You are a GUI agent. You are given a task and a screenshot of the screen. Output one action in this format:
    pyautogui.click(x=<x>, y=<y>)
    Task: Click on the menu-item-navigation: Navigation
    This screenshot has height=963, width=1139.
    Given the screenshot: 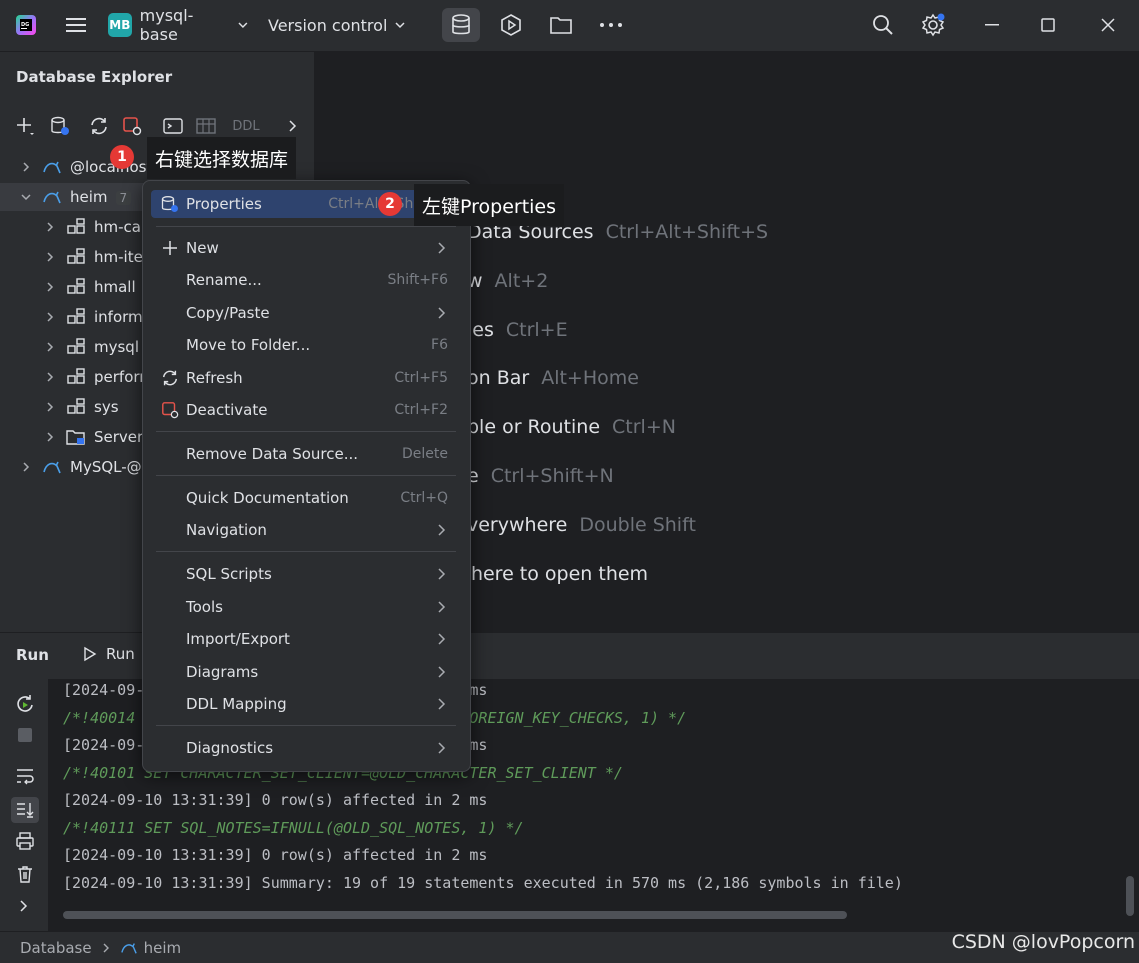 What is the action you would take?
    pyautogui.click(x=306, y=530)
    